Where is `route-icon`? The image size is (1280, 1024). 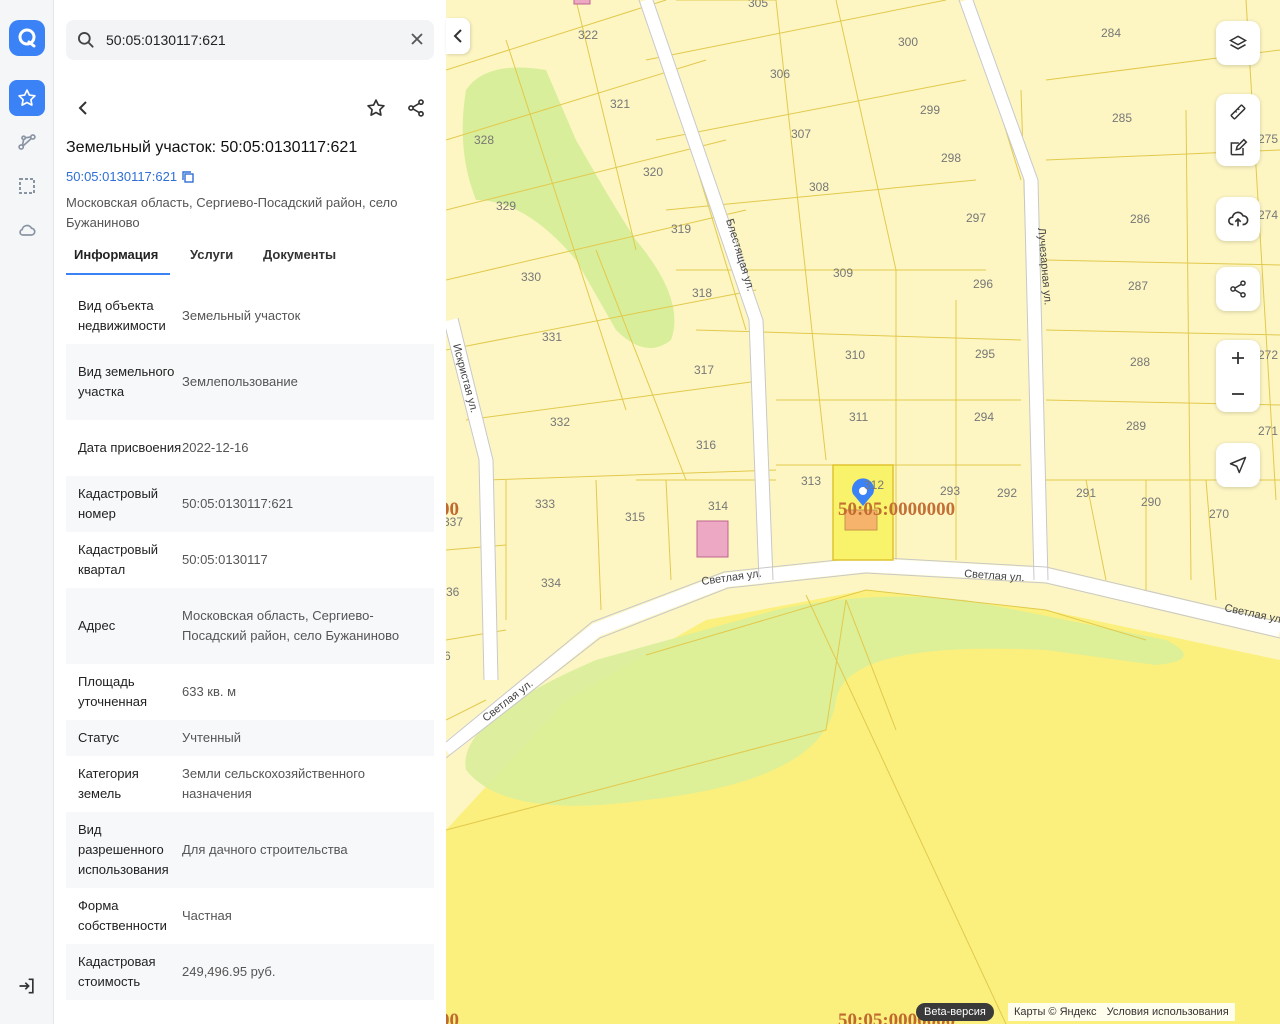
route-icon is located at coordinates (27, 142).